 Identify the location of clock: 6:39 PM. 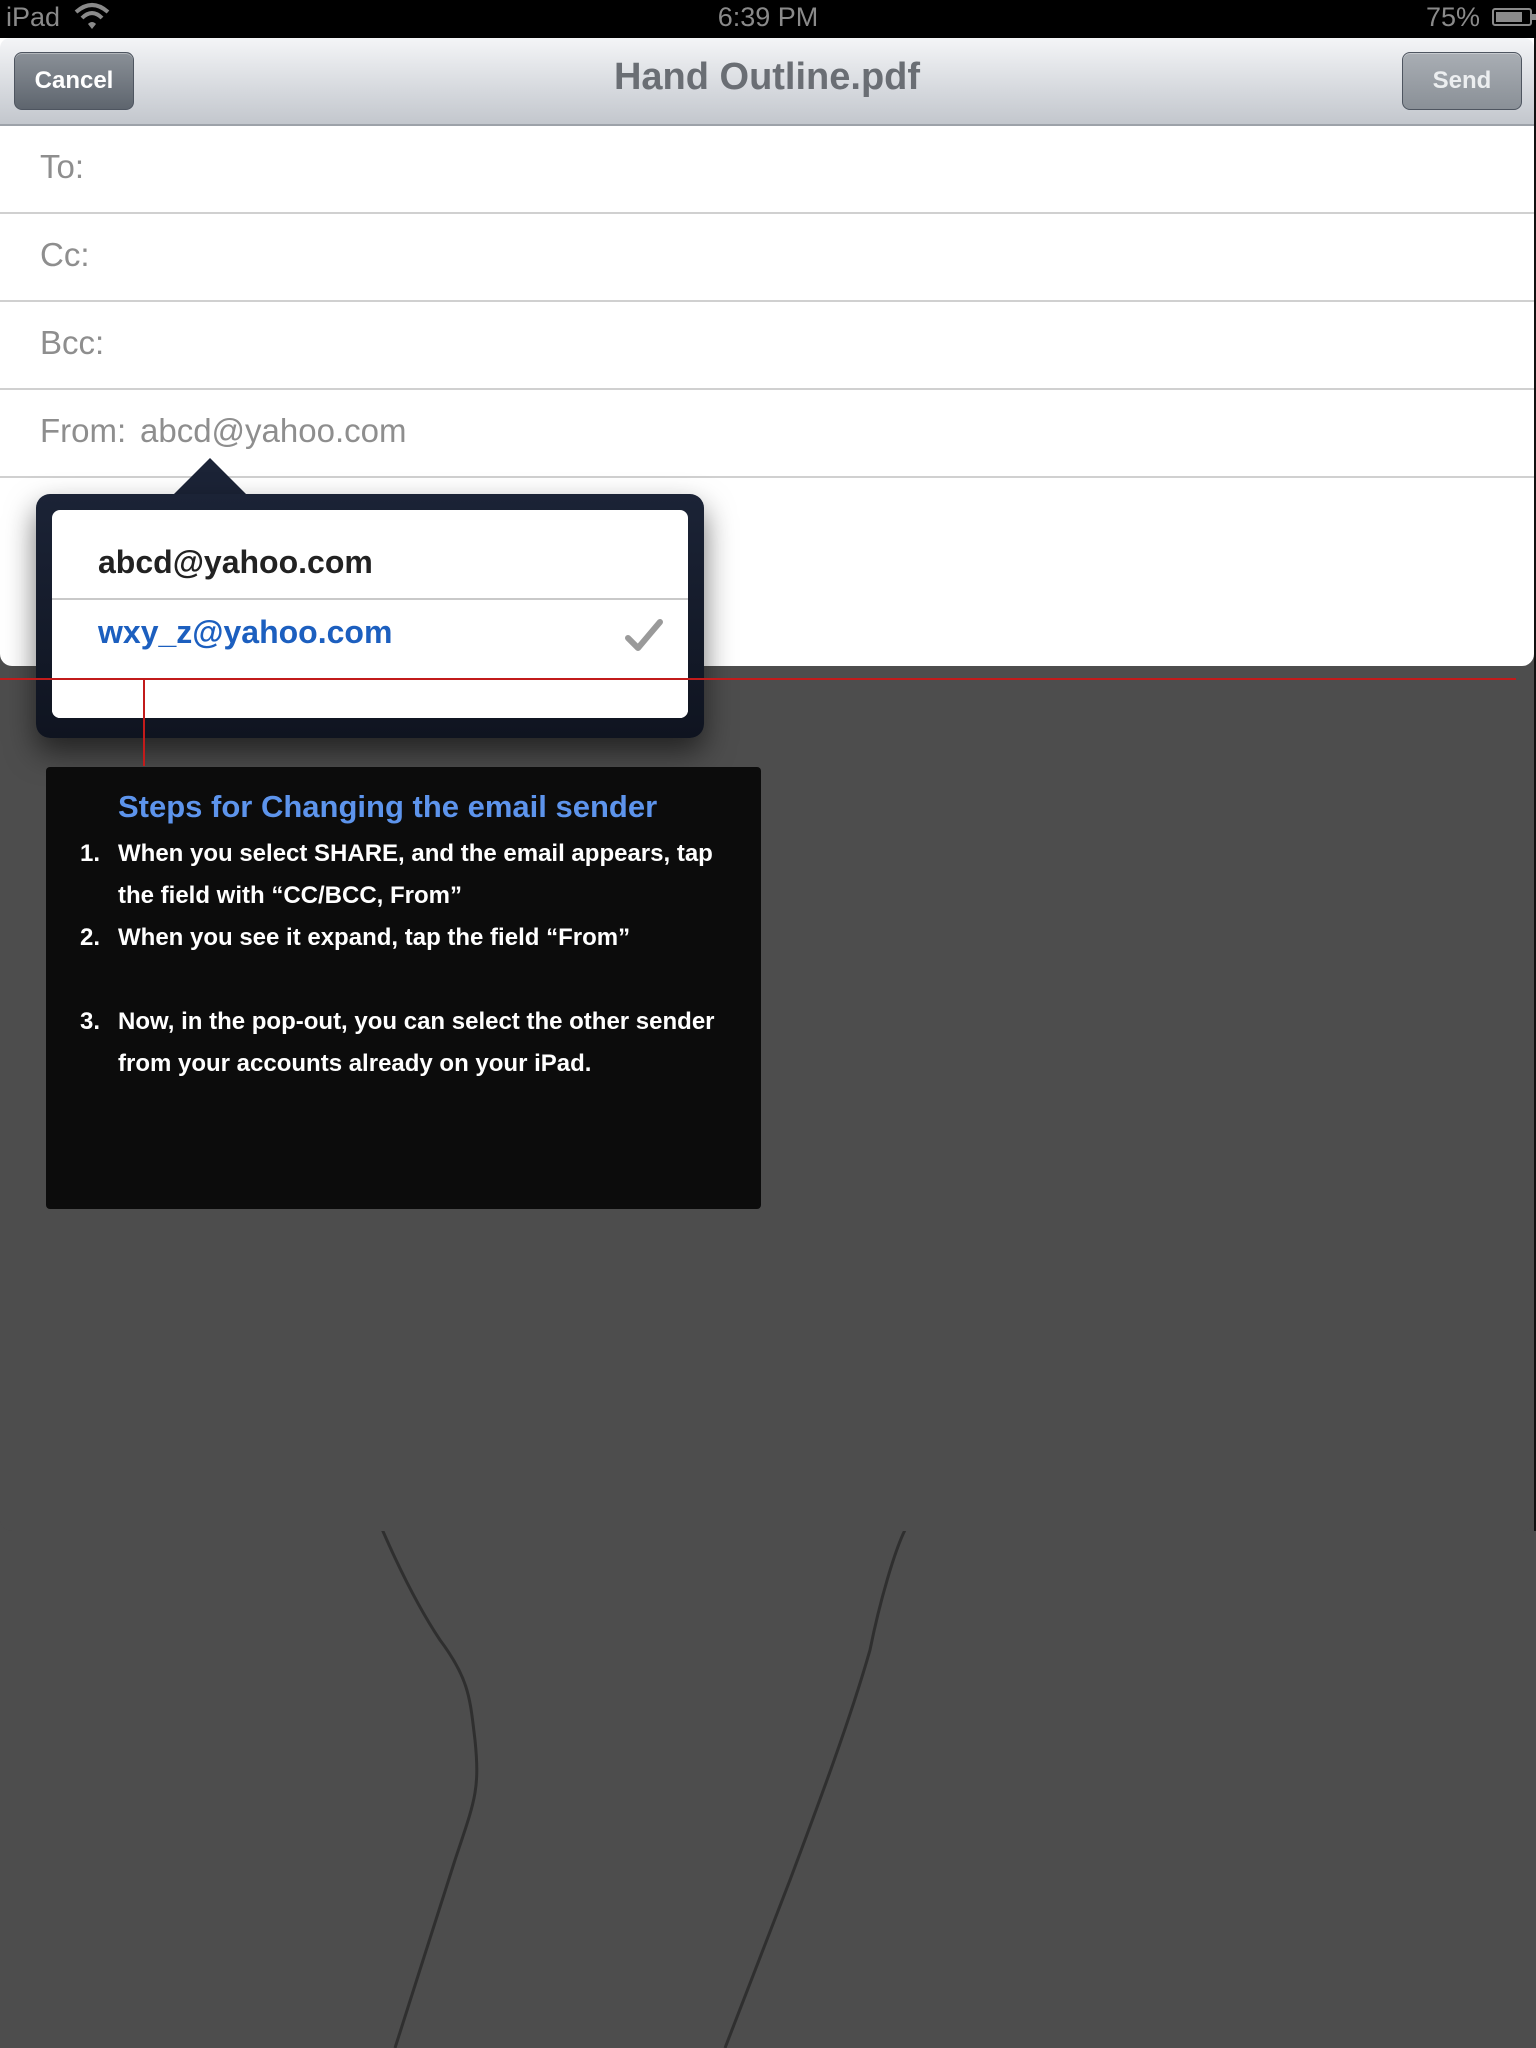
(768, 17).